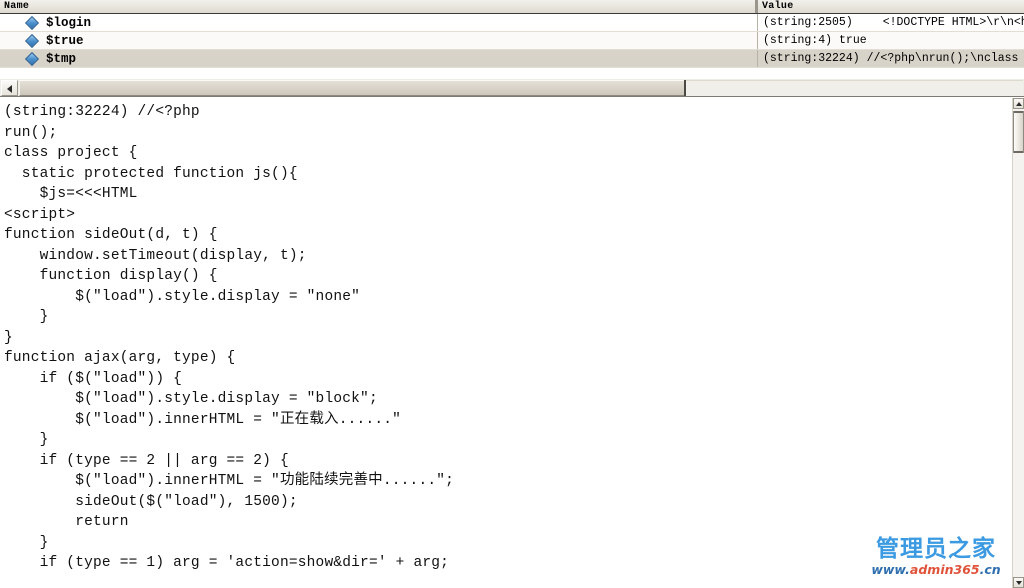  I want to click on row-name-cell: $tmp, so click(378, 59).